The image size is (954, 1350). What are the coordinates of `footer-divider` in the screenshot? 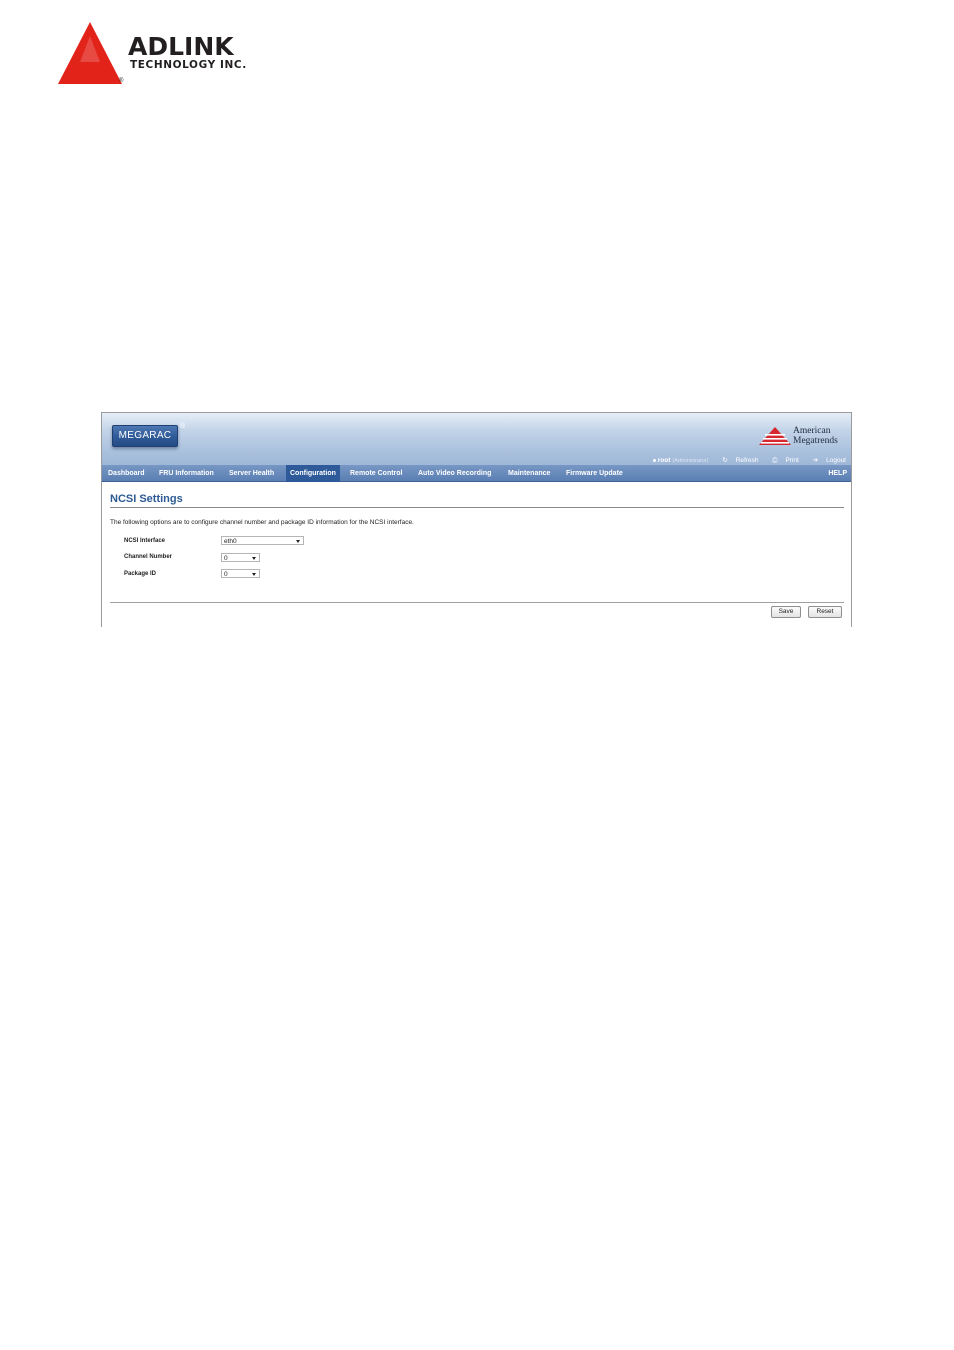 It's located at (477, 602).